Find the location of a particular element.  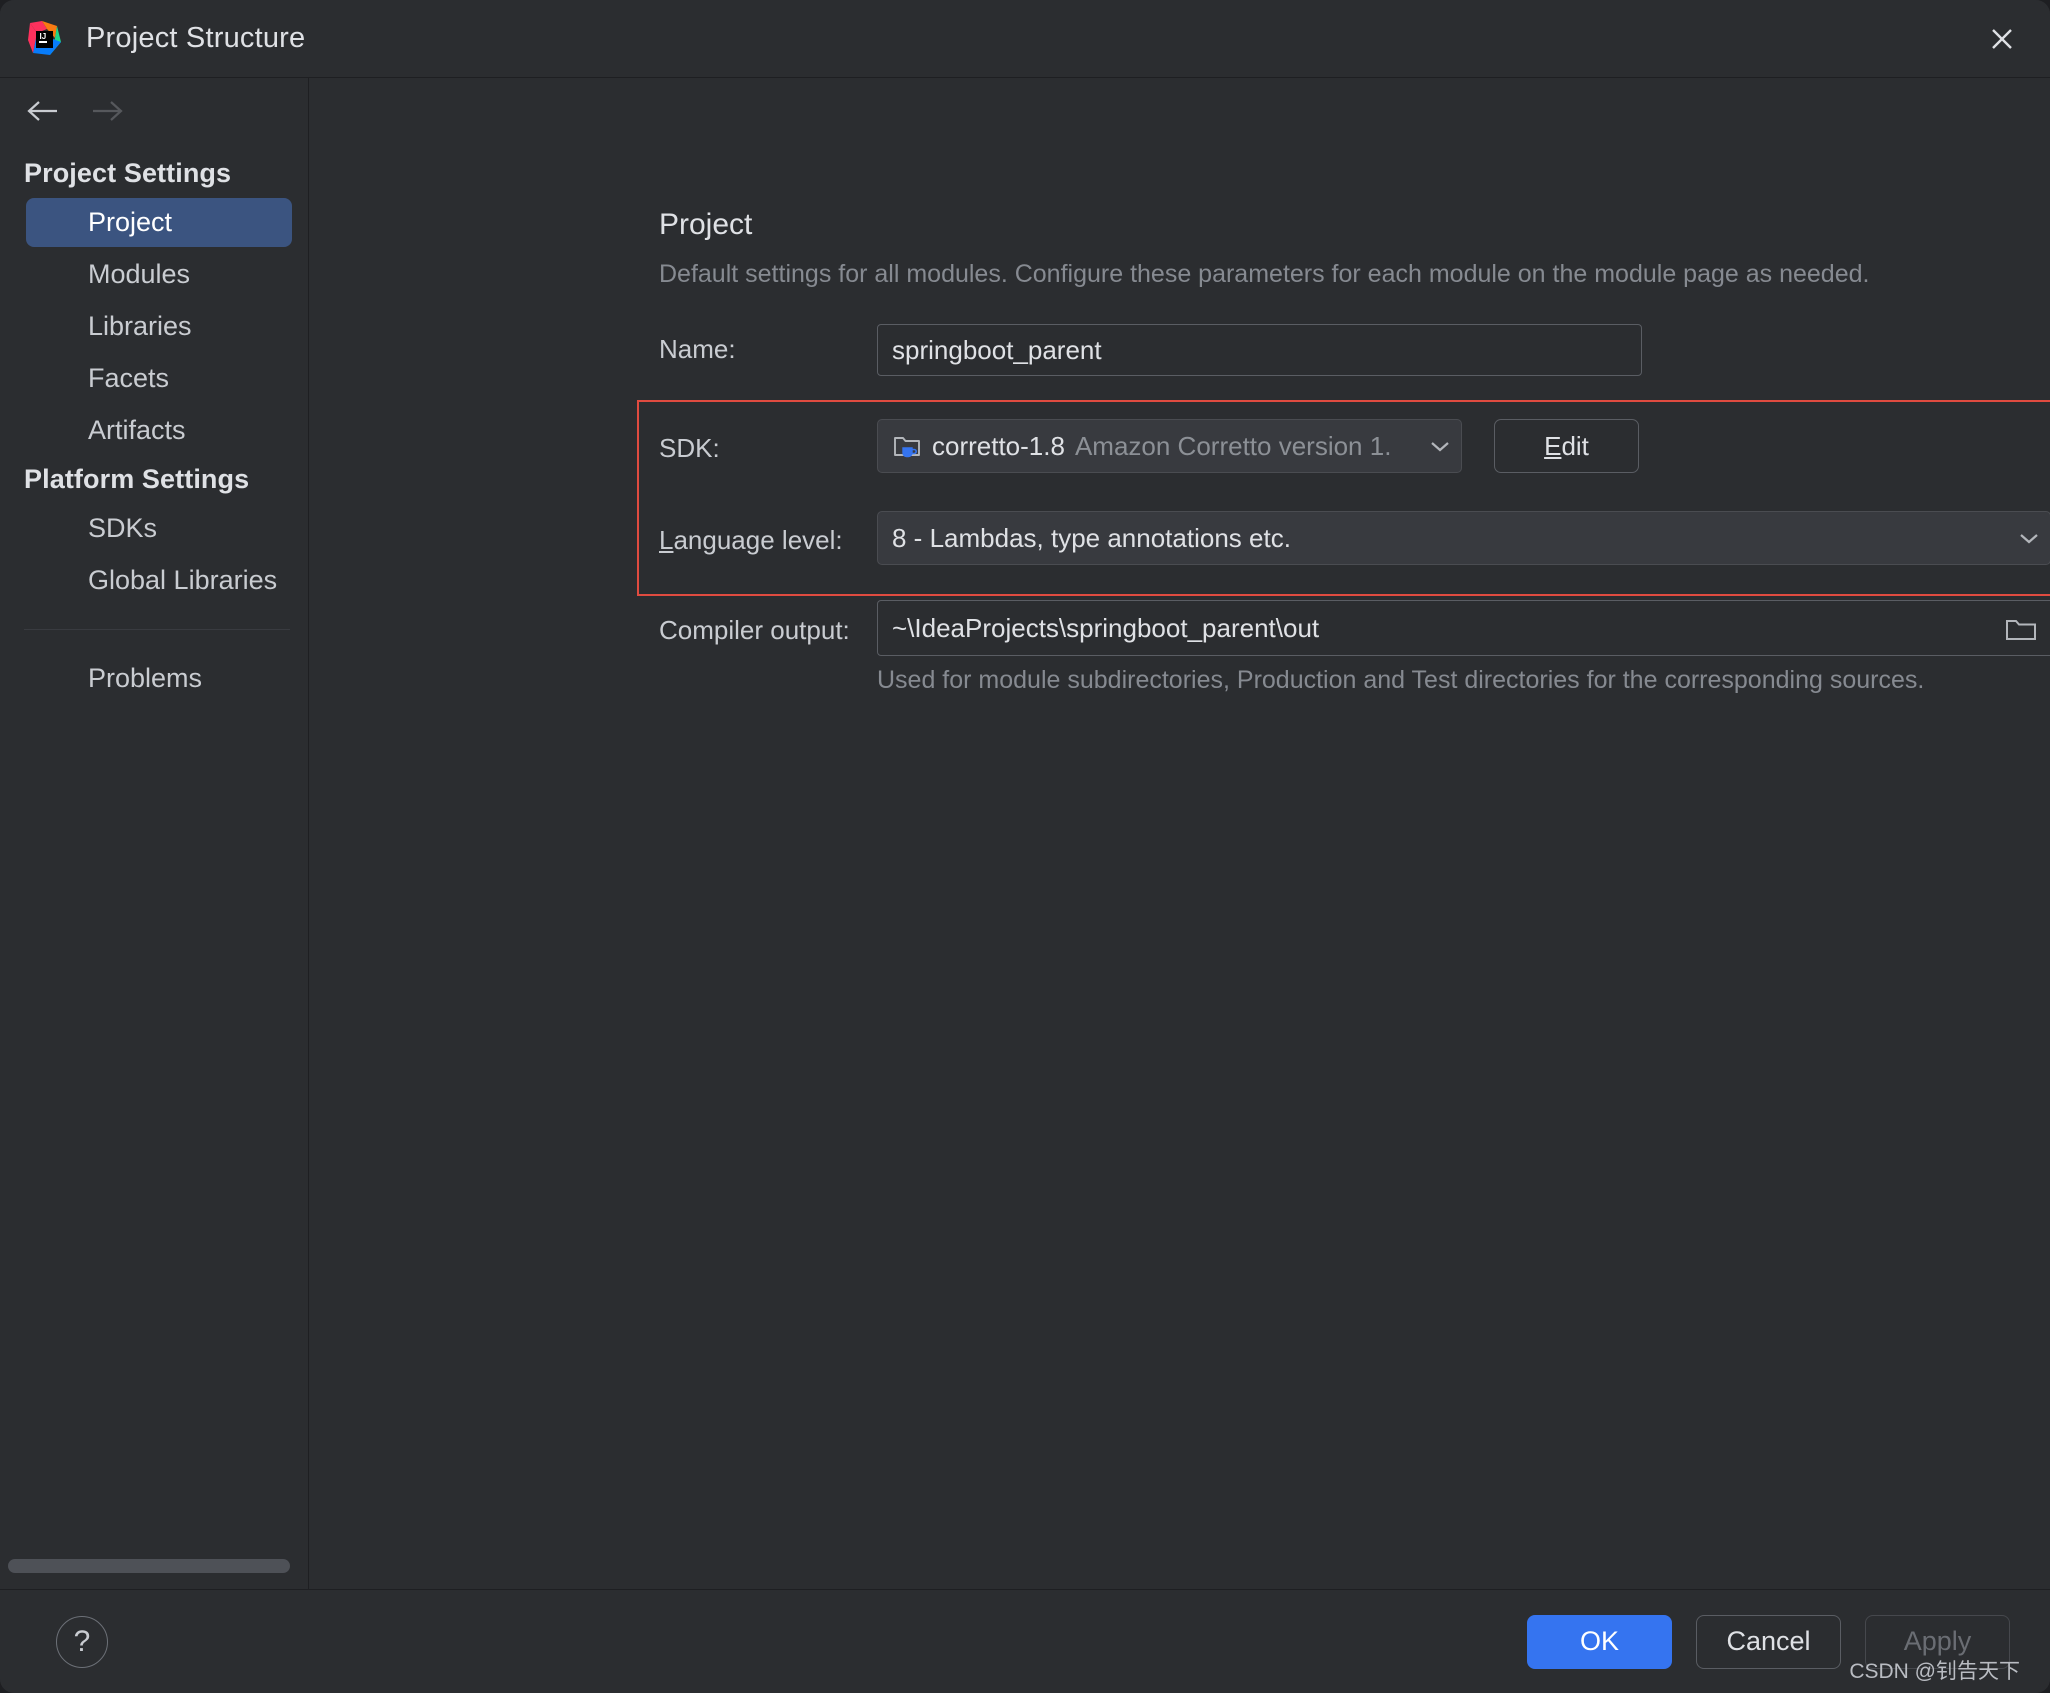

sidebar-item-facets: Facets is located at coordinates (159, 378).